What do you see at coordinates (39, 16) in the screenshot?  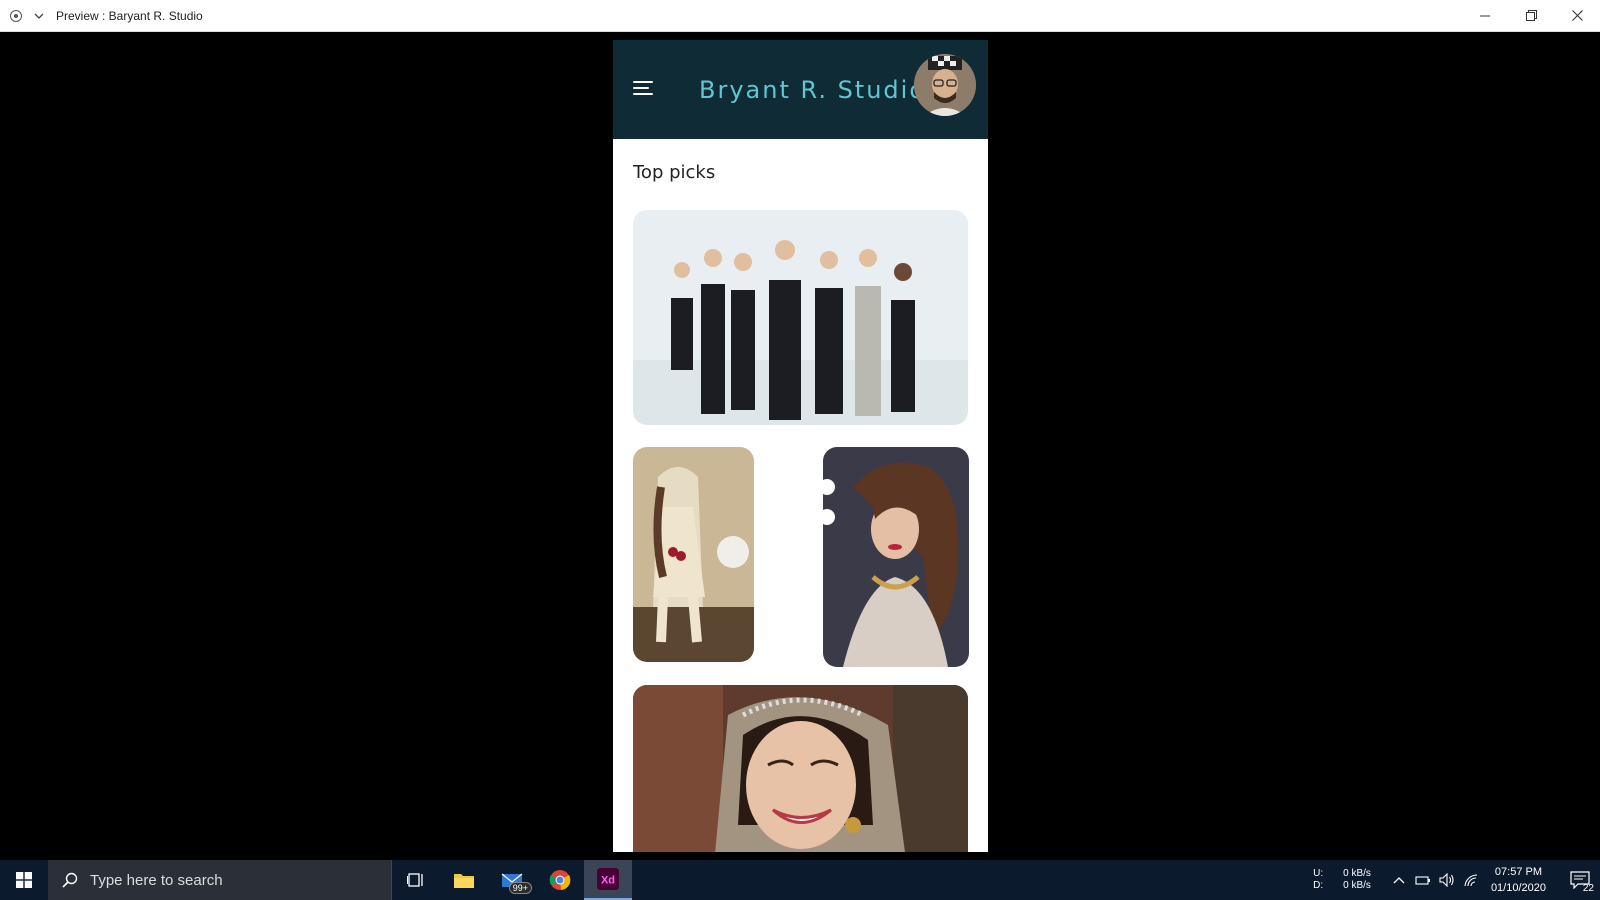 I see `chevron-down-icon` at bounding box center [39, 16].